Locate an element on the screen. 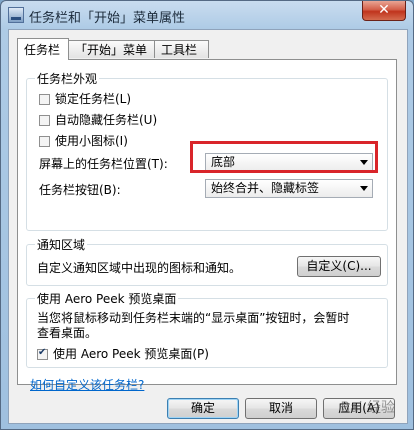  tab-strip: 任务栏 「开始」菜单 工具栏 is located at coordinates (207, 49).